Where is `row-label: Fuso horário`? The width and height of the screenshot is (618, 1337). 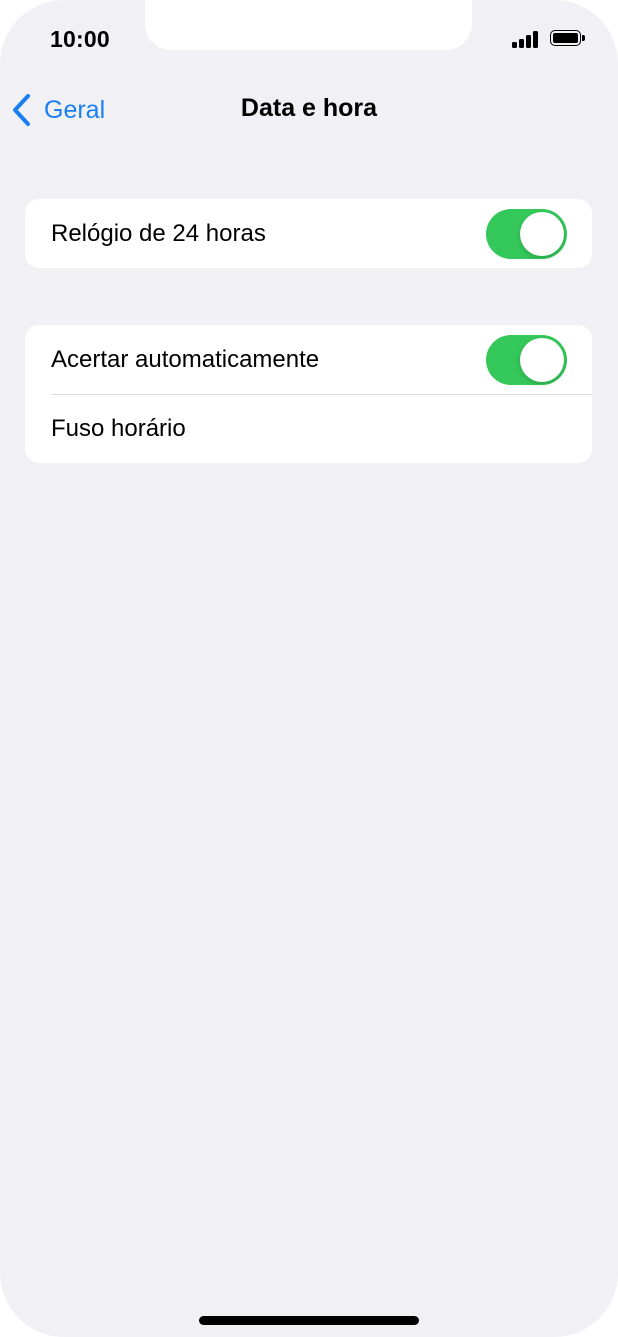
row-label: Fuso horário is located at coordinates (118, 428).